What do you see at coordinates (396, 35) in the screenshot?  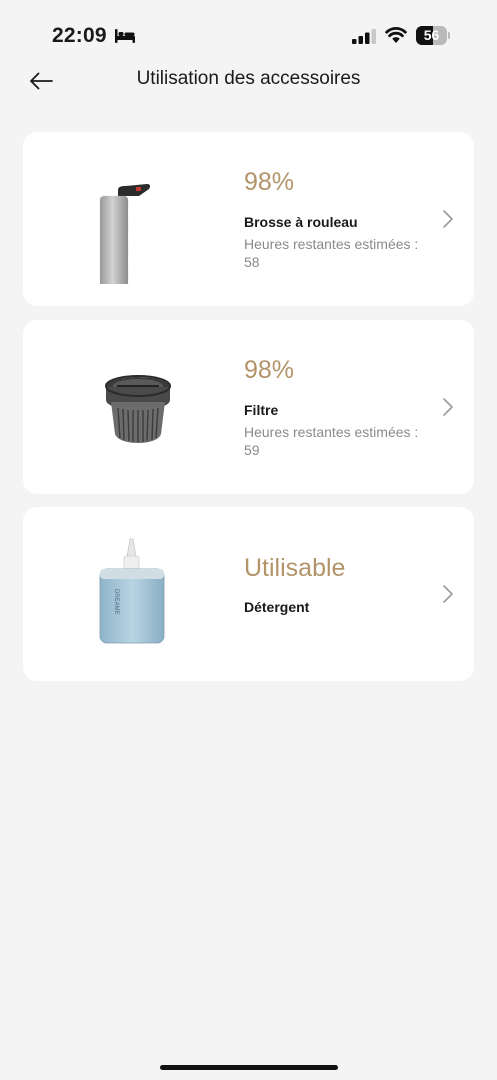 I see `wifi-icon` at bounding box center [396, 35].